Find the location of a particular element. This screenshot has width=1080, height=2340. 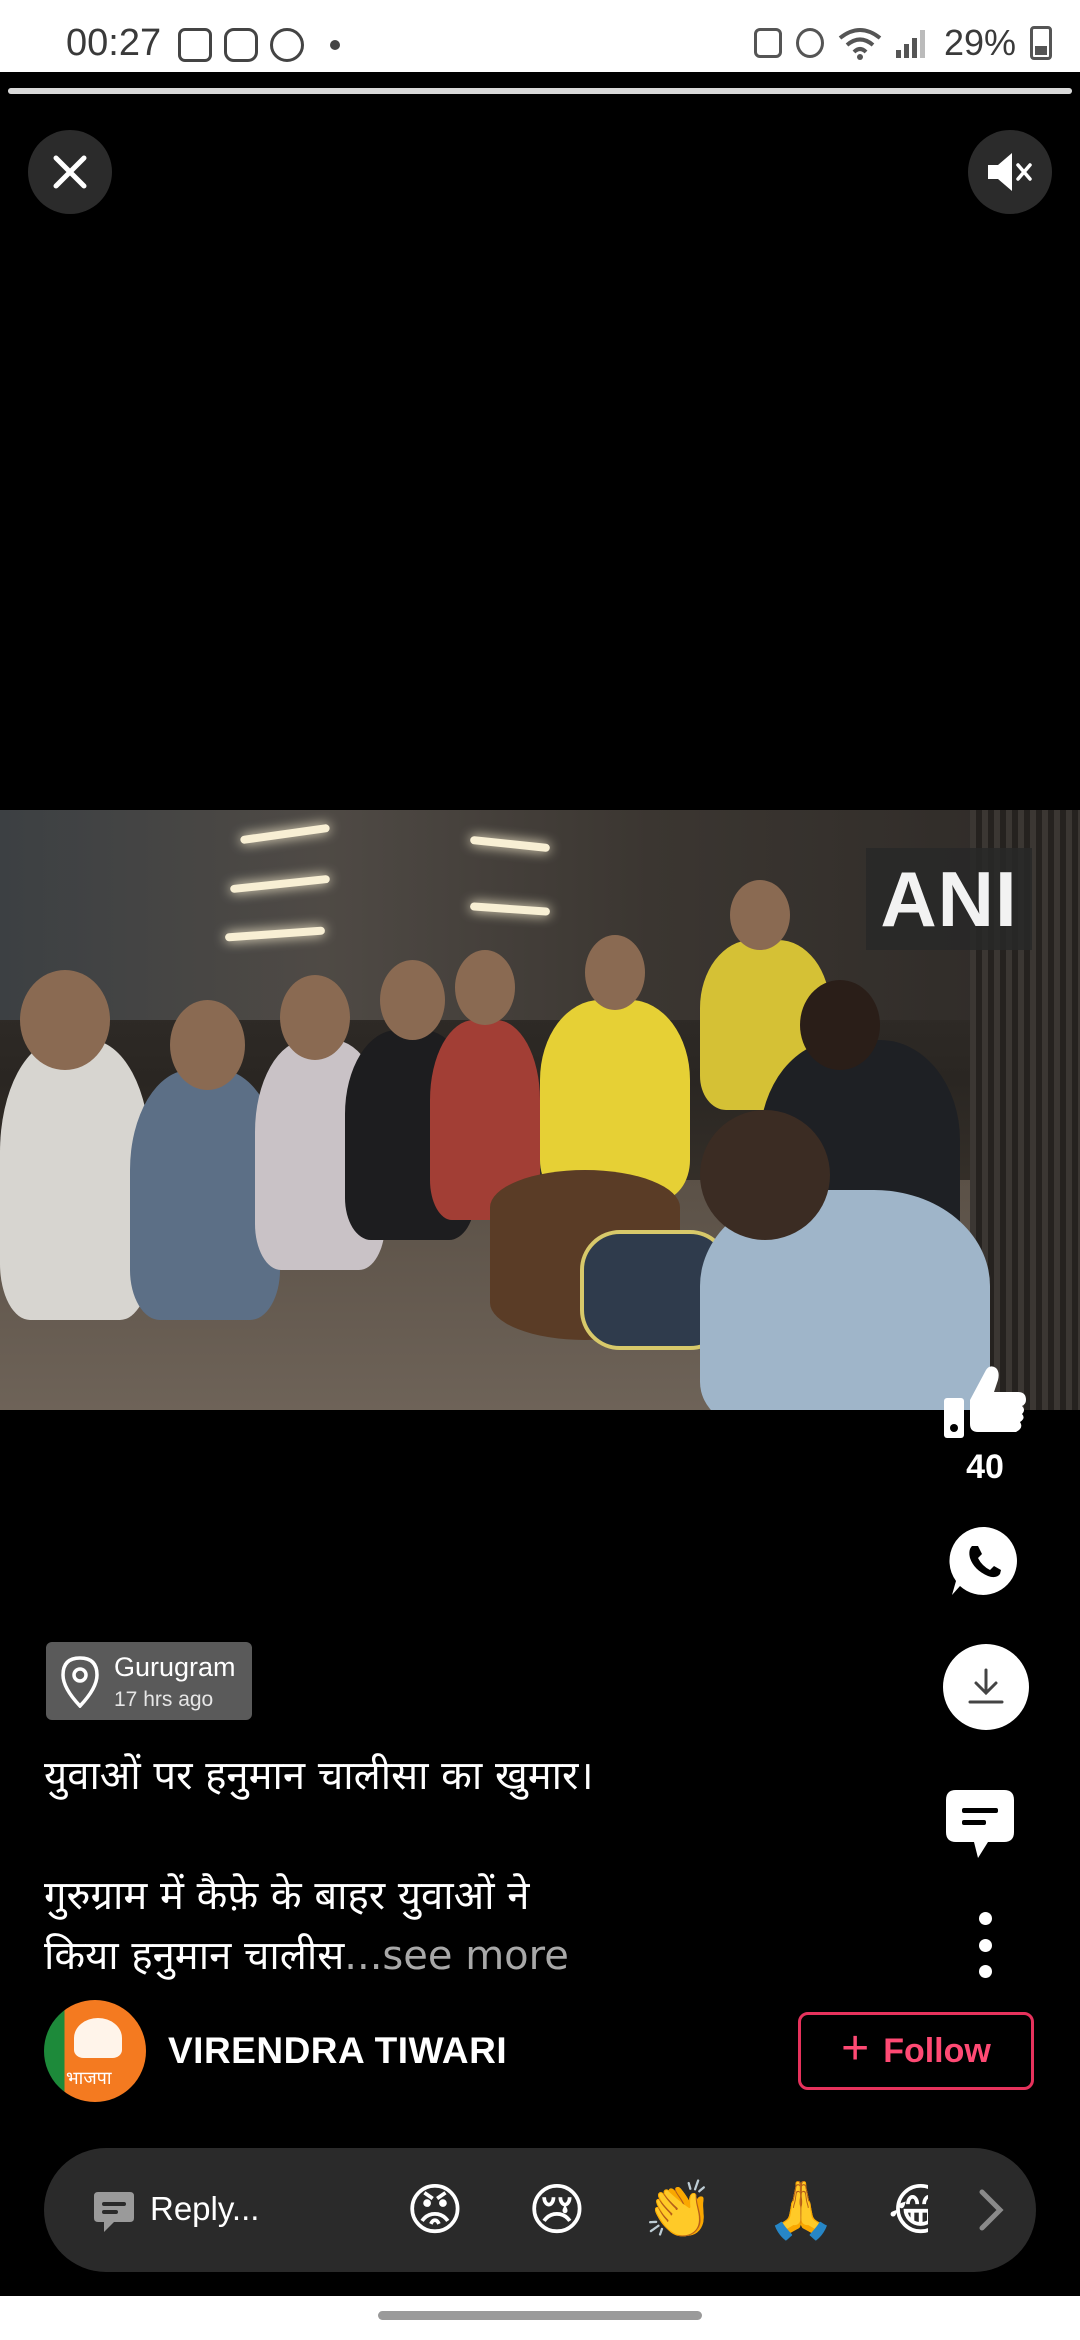

story-progress-fill is located at coordinates (540, 91).